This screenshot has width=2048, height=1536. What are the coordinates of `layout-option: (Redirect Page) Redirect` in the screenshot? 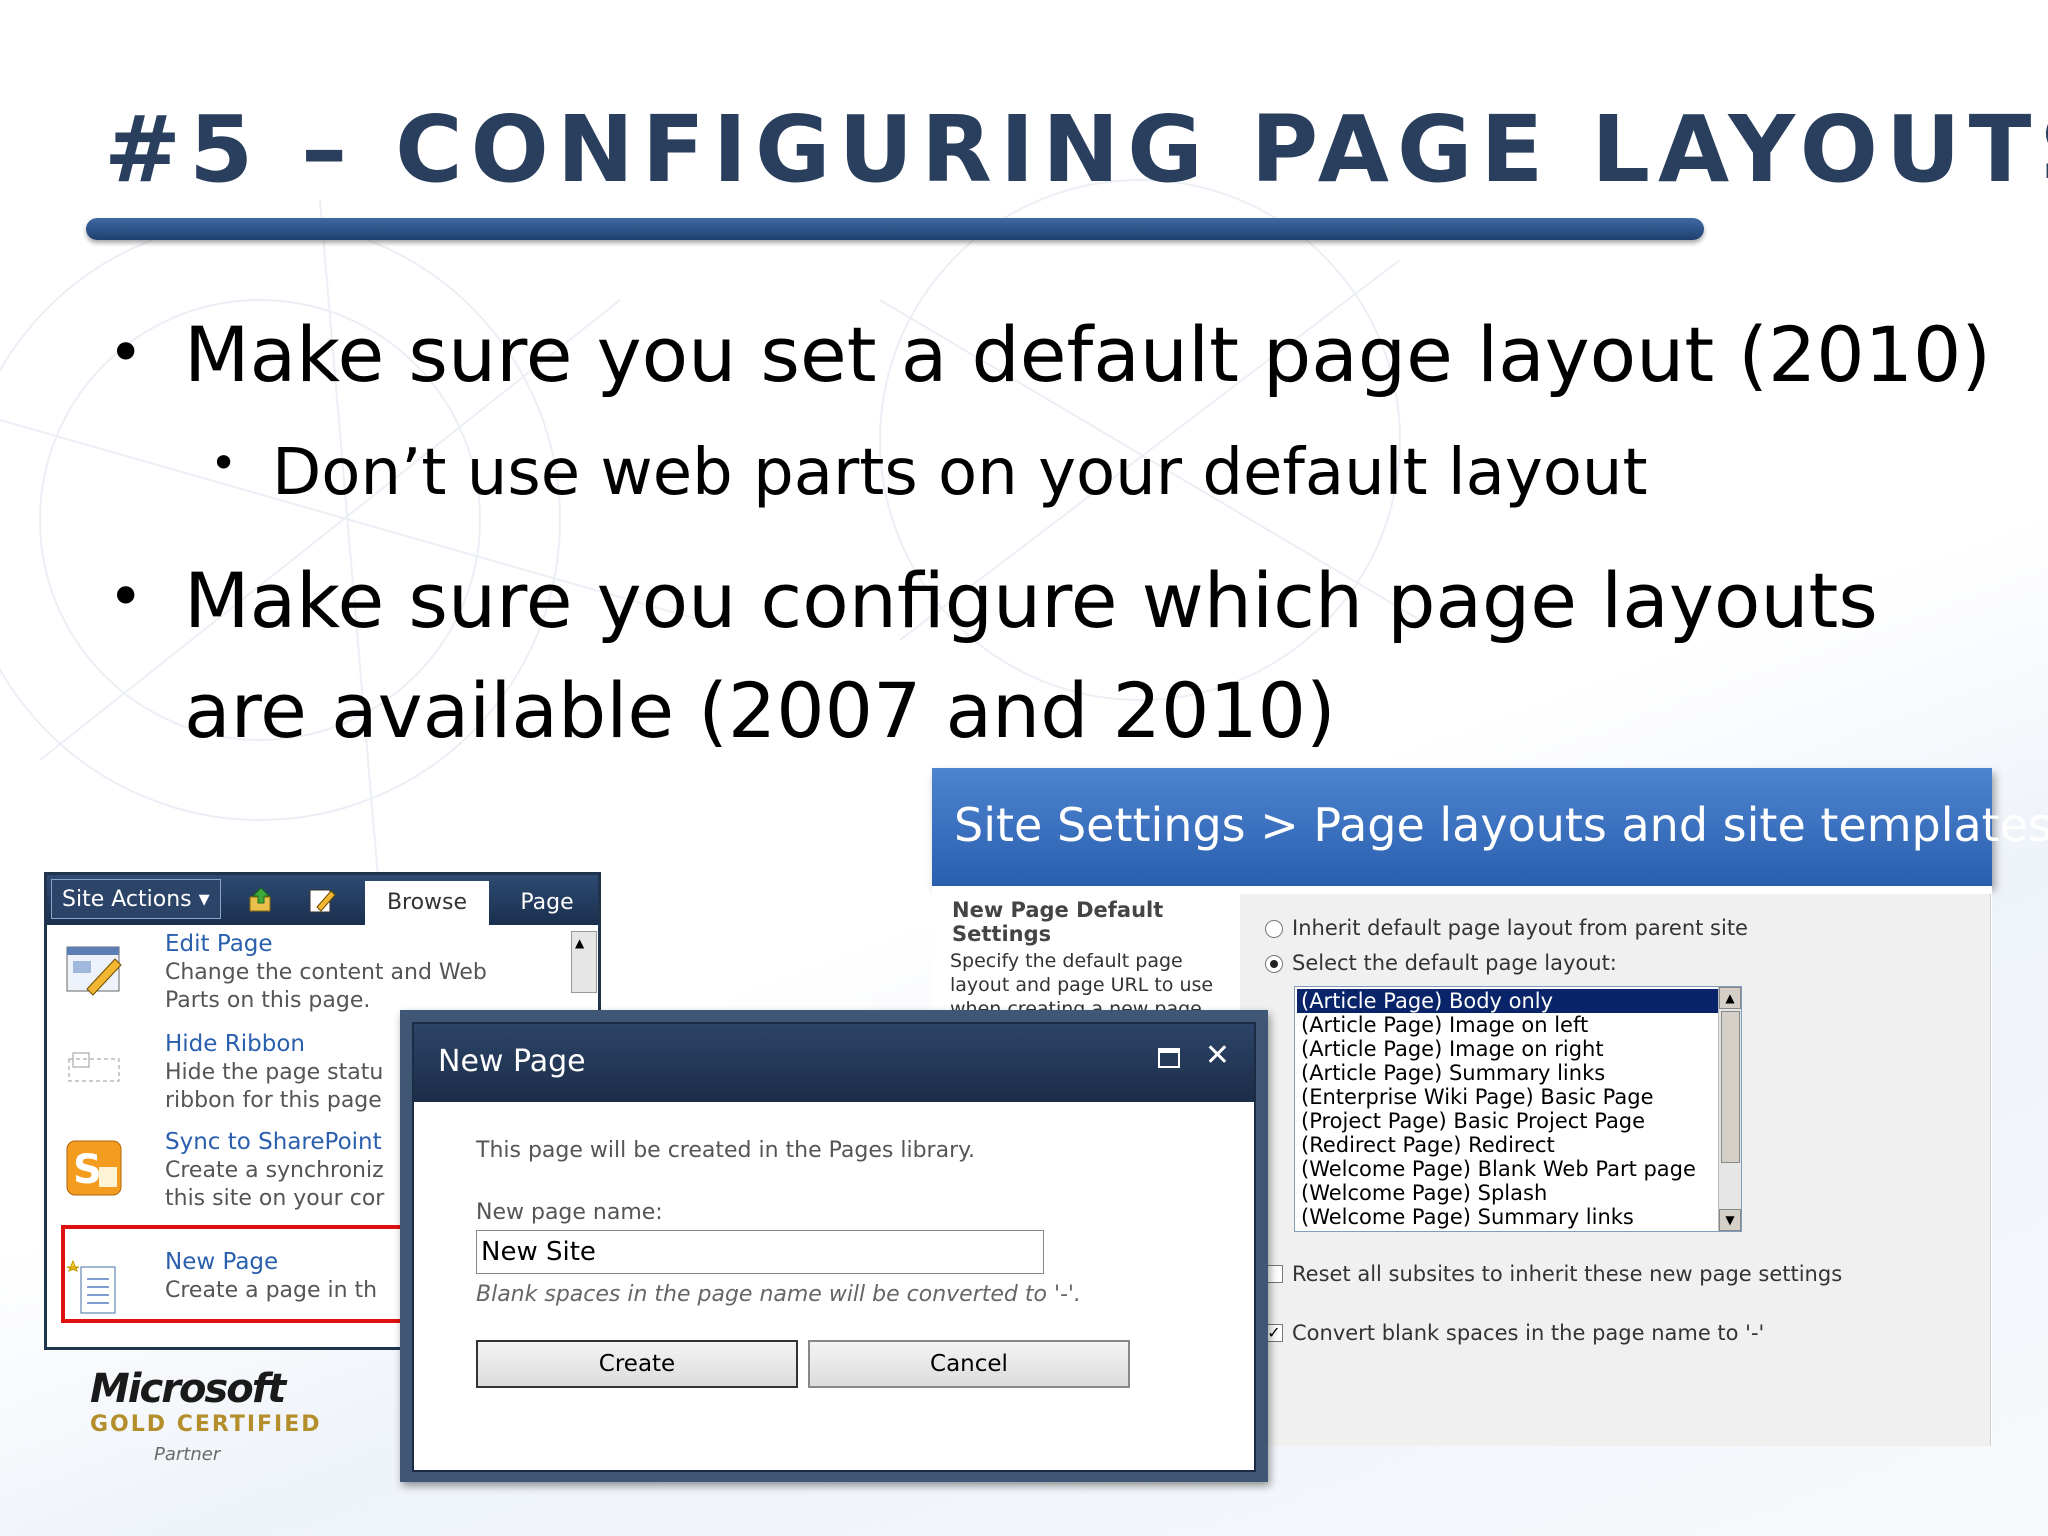 It's located at (1509, 1145).